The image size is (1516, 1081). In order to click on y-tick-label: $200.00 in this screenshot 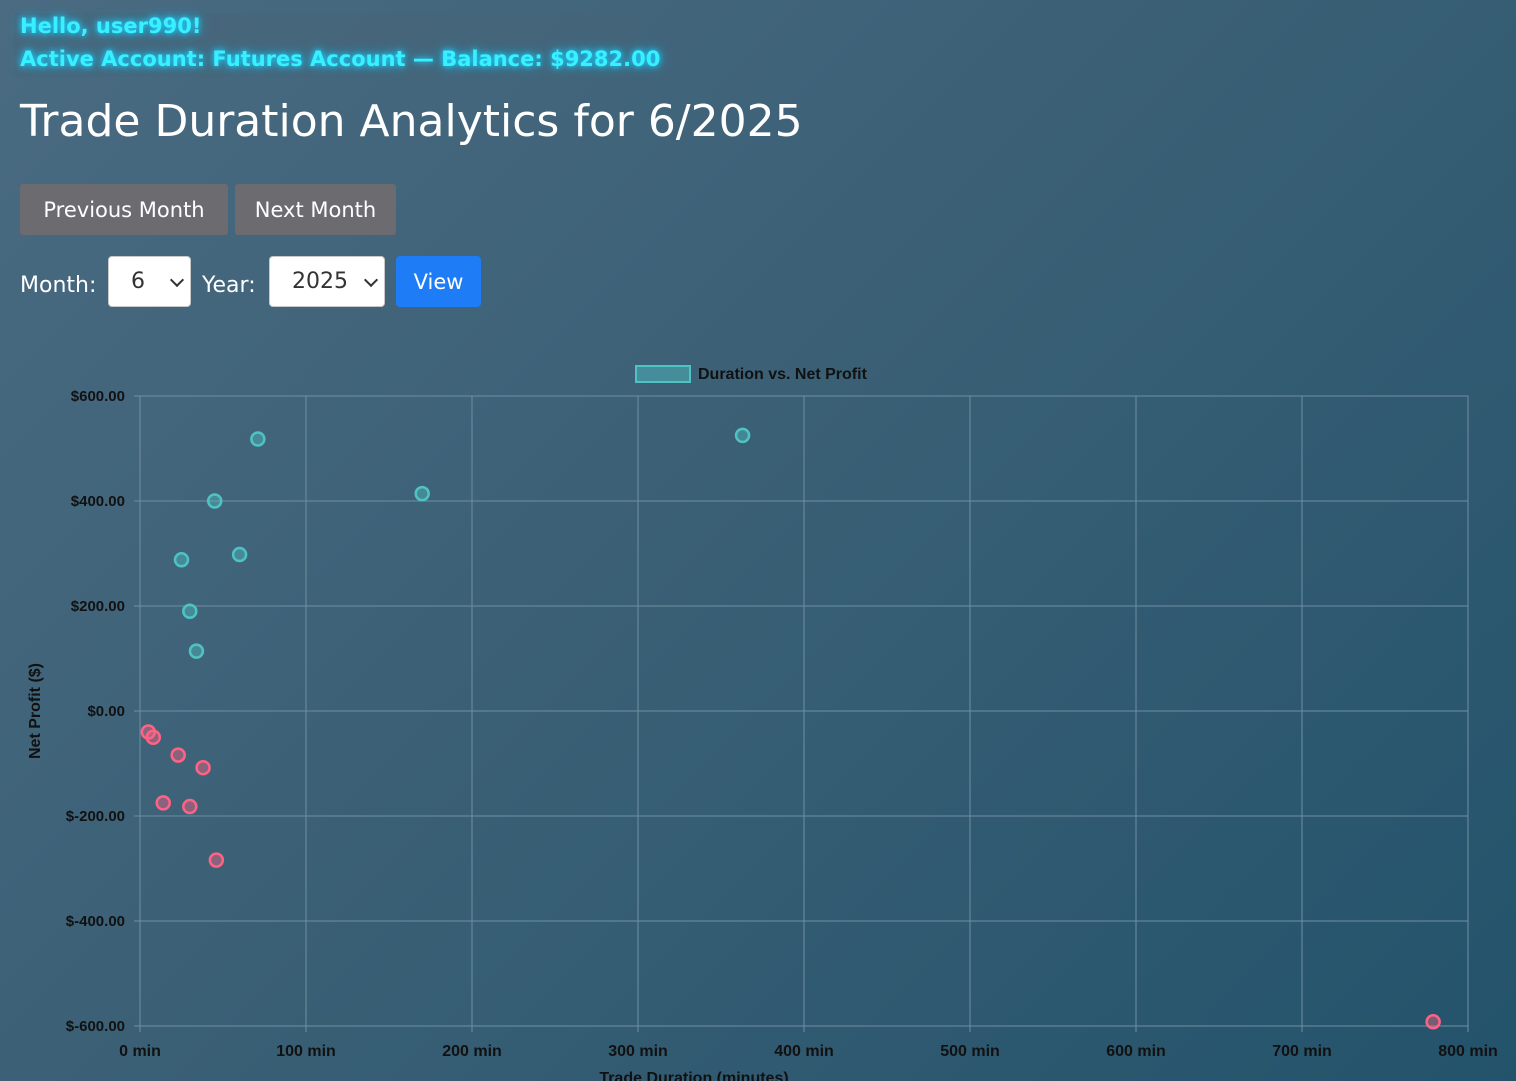, I will do `click(98, 606)`.